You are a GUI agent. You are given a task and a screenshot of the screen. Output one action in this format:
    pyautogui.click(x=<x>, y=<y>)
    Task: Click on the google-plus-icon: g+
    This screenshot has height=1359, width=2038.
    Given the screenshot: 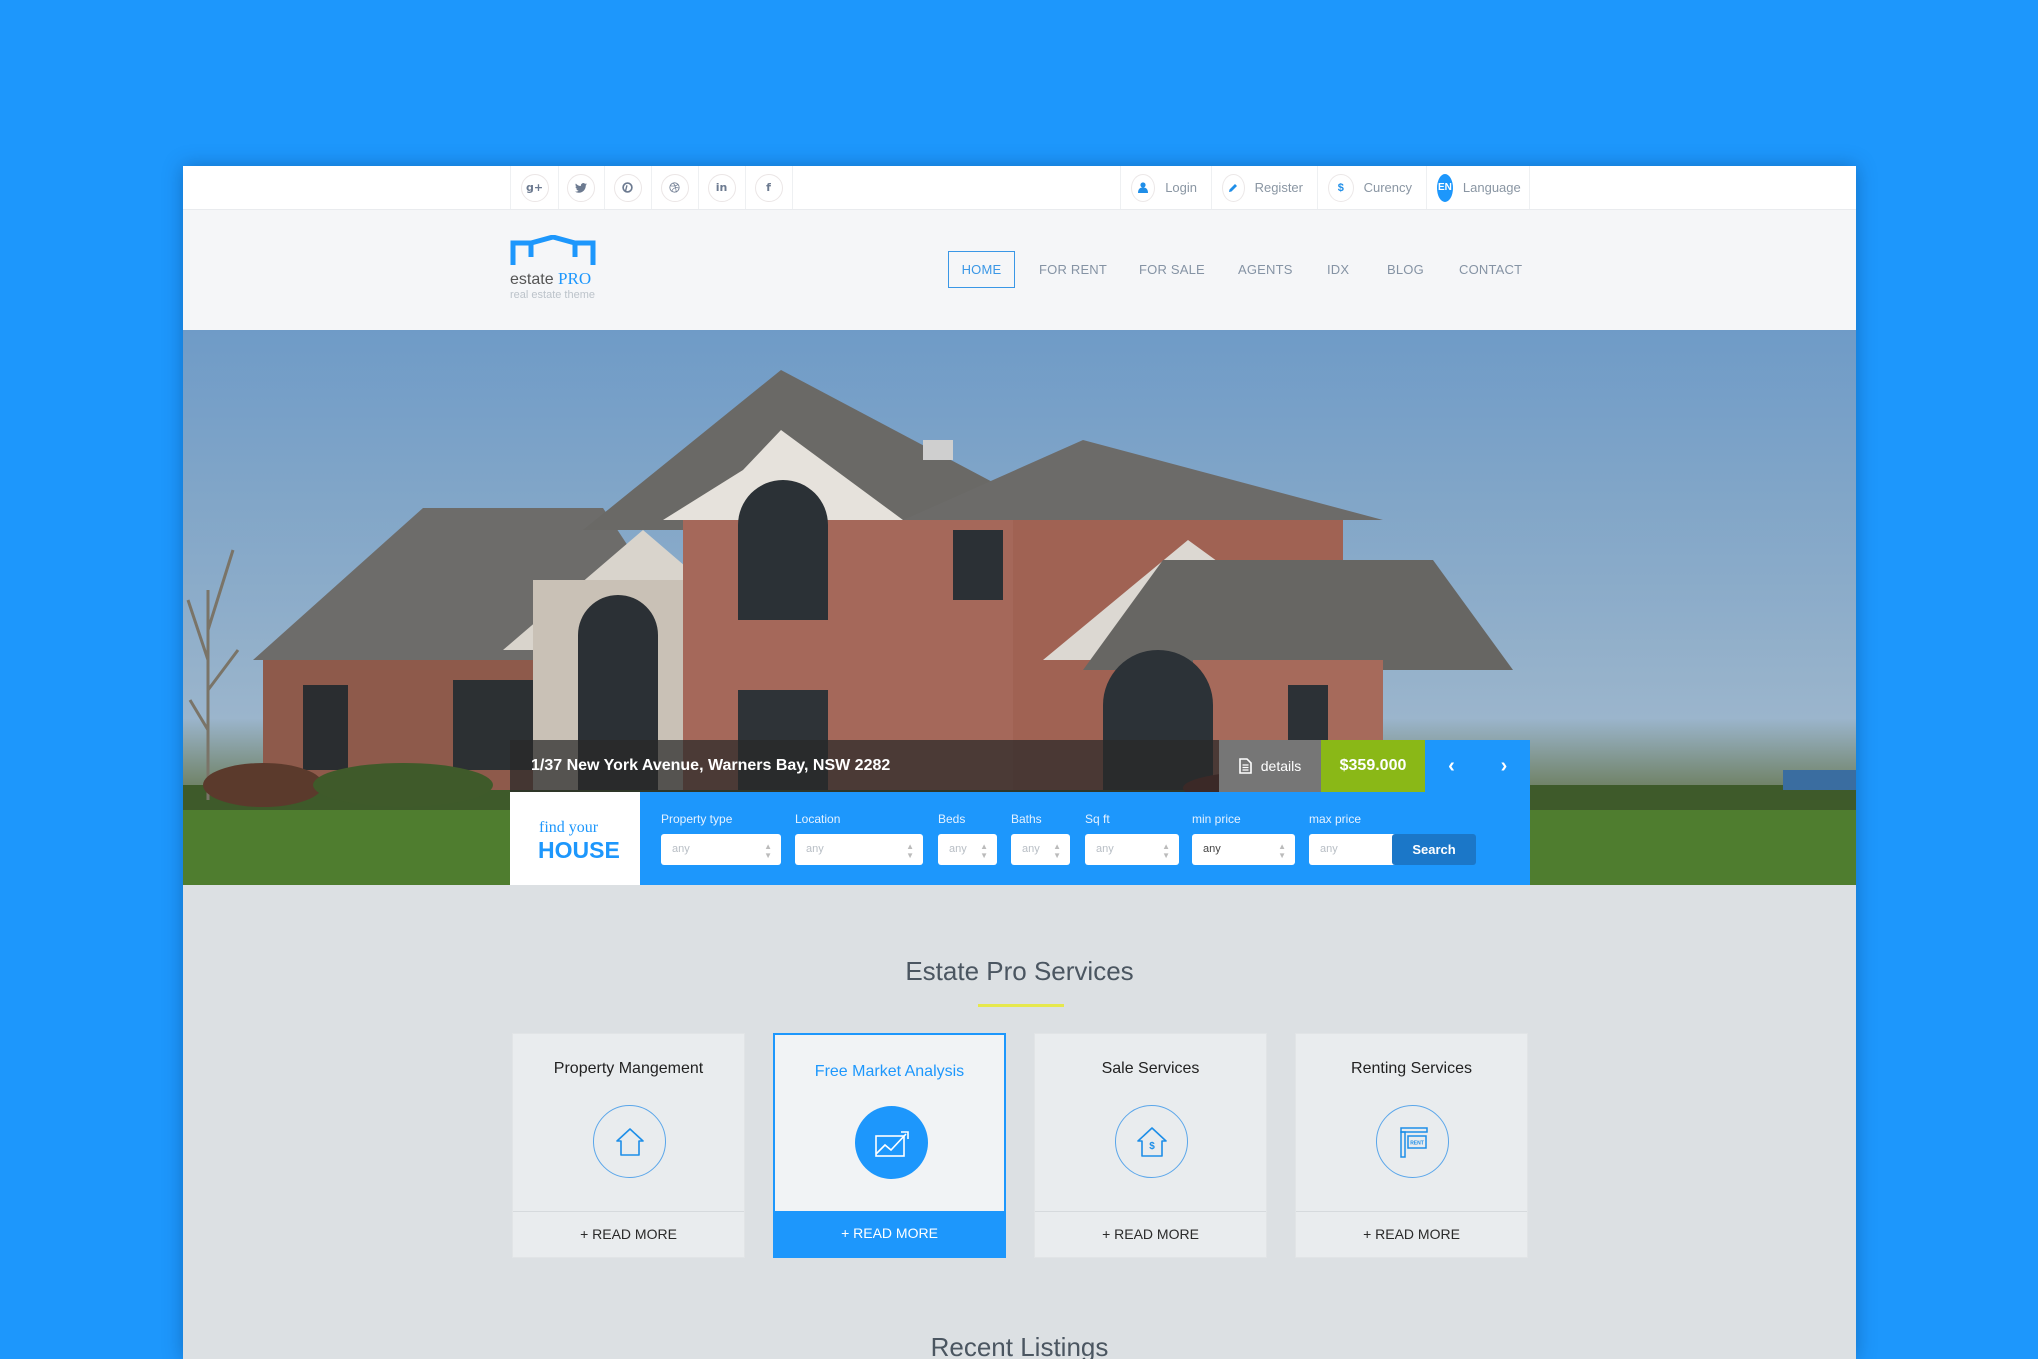 What is the action you would take?
    pyautogui.click(x=534, y=187)
    